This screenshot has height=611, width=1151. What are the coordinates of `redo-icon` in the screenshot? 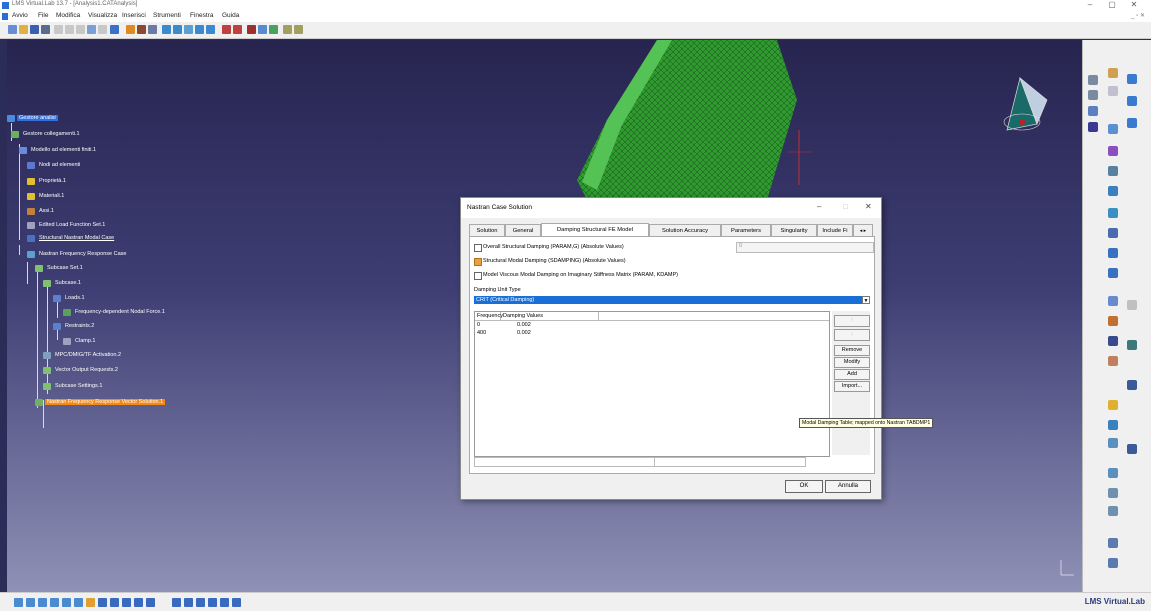 It's located at (102, 29).